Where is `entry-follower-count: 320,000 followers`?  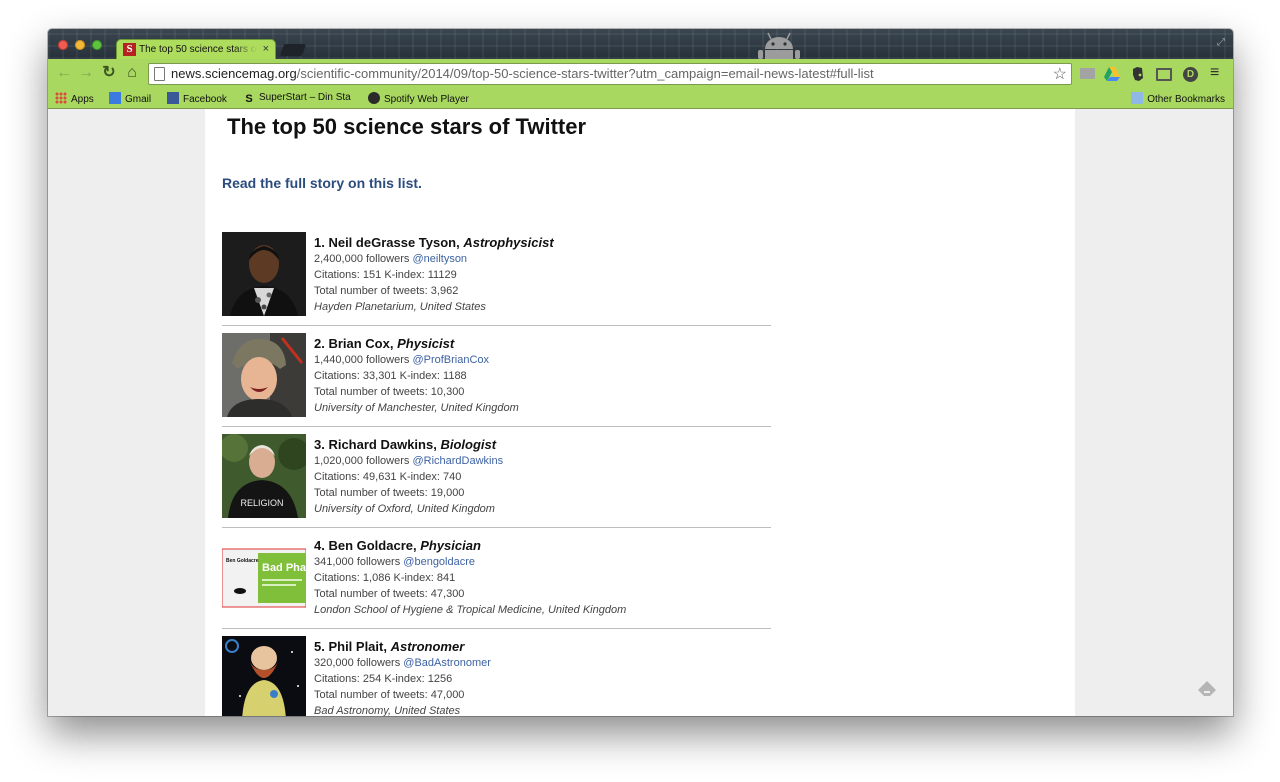 entry-follower-count: 320,000 followers is located at coordinates (357, 663).